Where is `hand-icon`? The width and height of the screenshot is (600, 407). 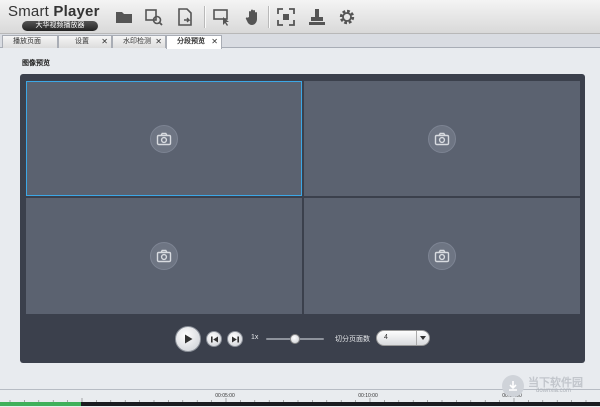
hand-icon is located at coordinates (251, 17).